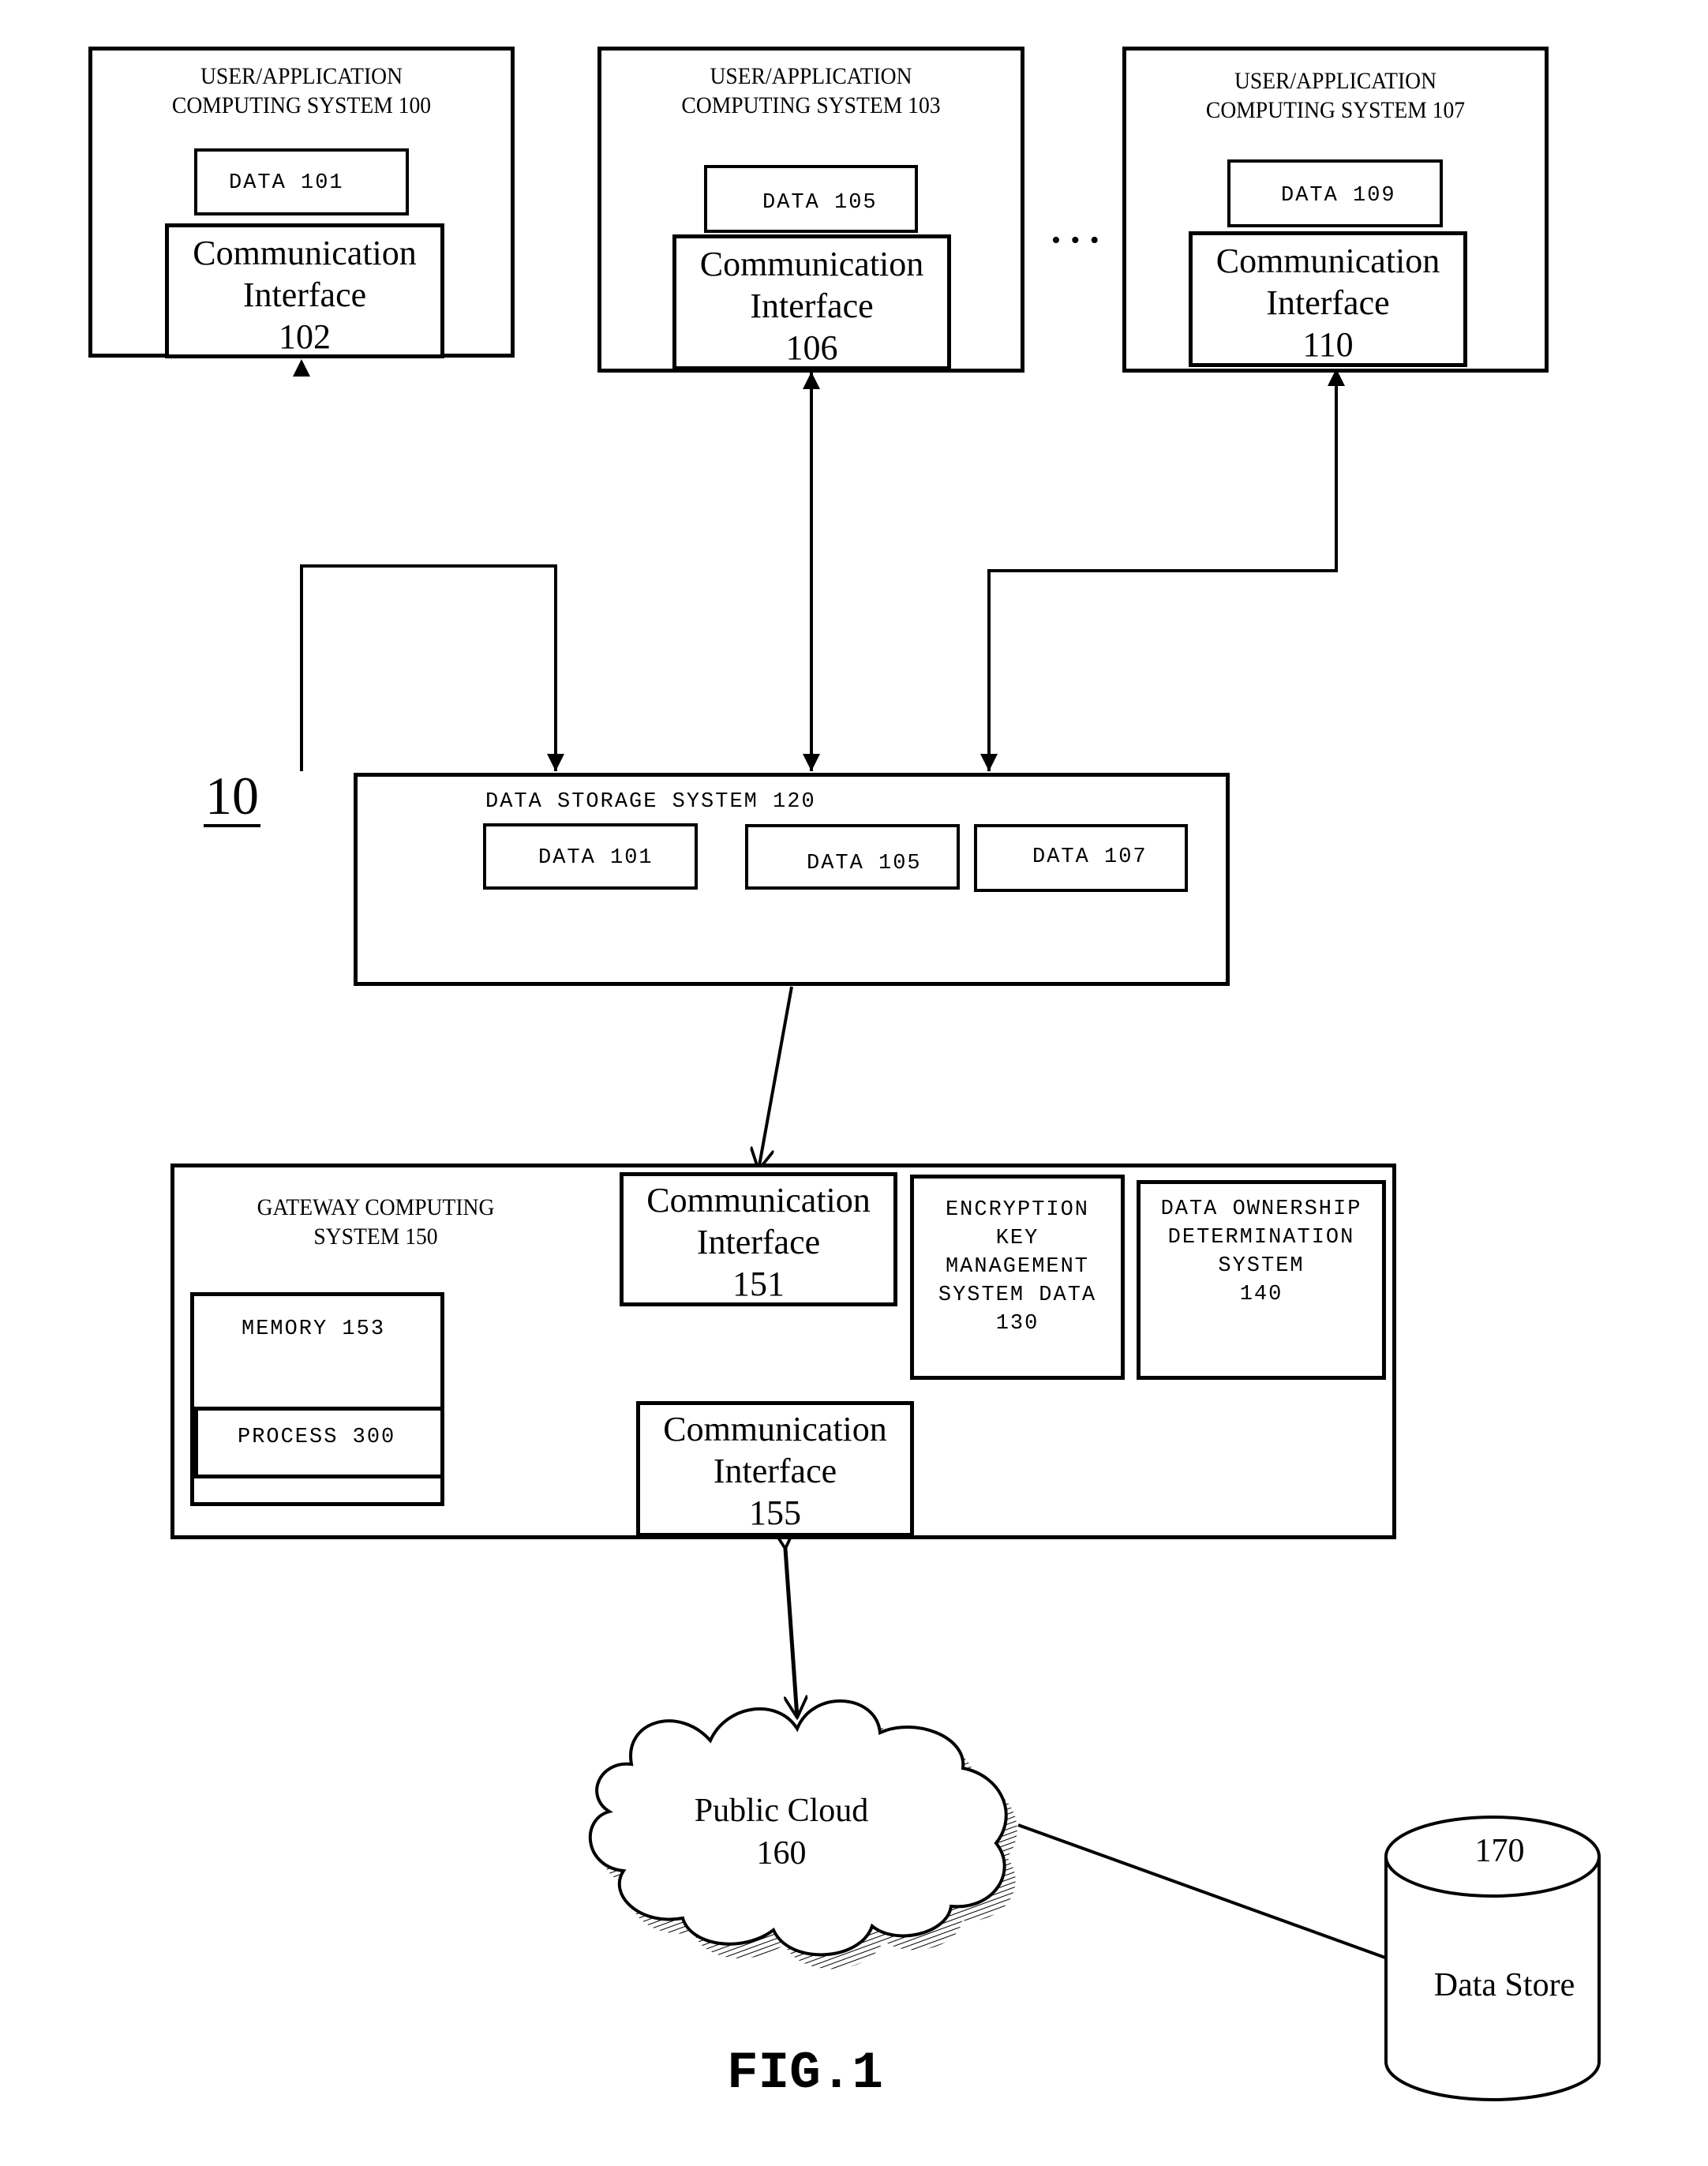 The height and width of the screenshot is (2166, 1708). I want to click on figure-caption: FIG.1, so click(805, 2073).